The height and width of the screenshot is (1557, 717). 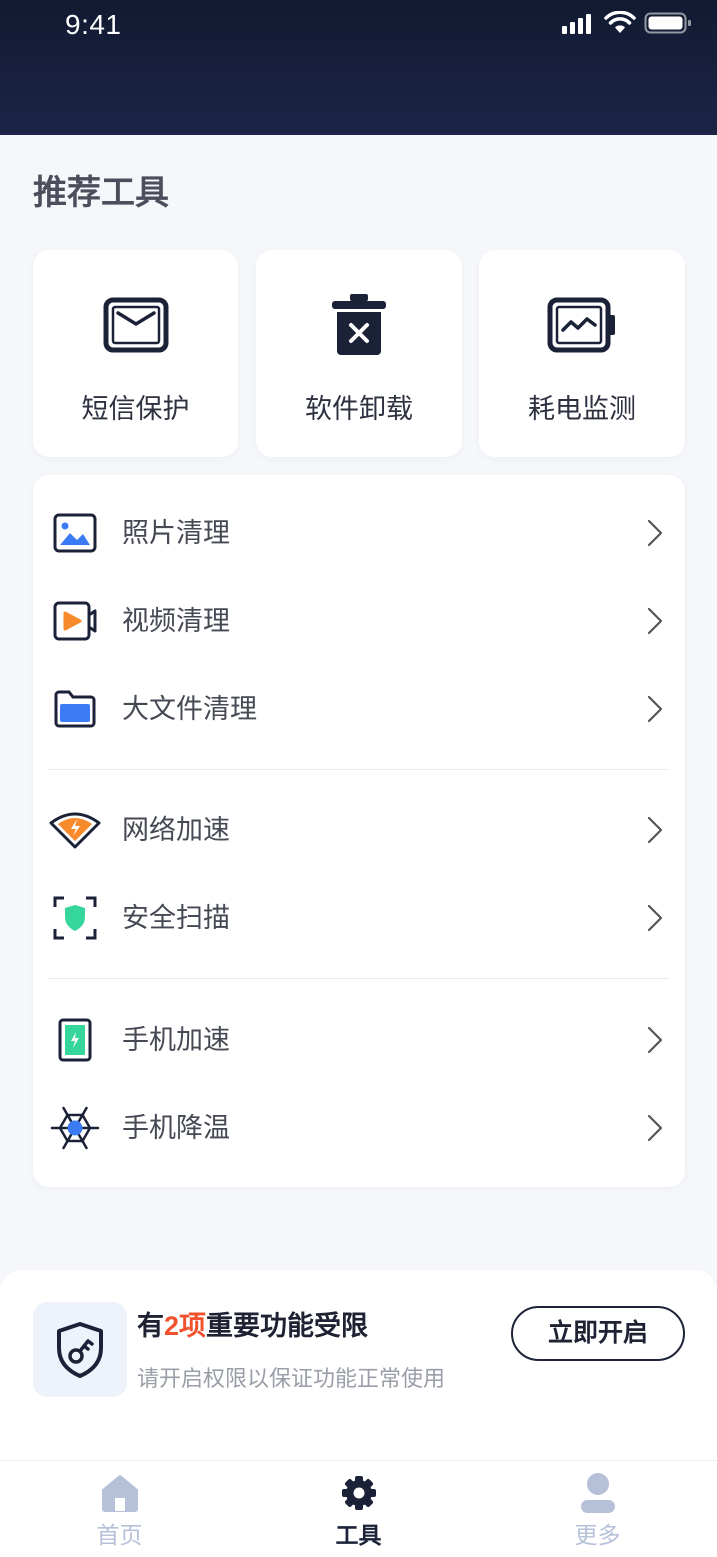 I want to click on banner-title: 有2项重要功能受限, so click(x=252, y=1326).